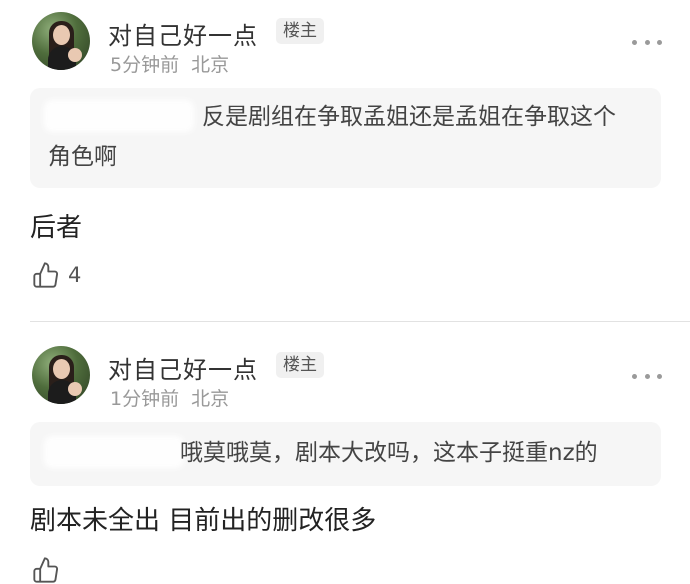 This screenshot has height=584, width=690. What do you see at coordinates (145, 65) in the screenshot?
I see `comment-time: 5分钟前` at bounding box center [145, 65].